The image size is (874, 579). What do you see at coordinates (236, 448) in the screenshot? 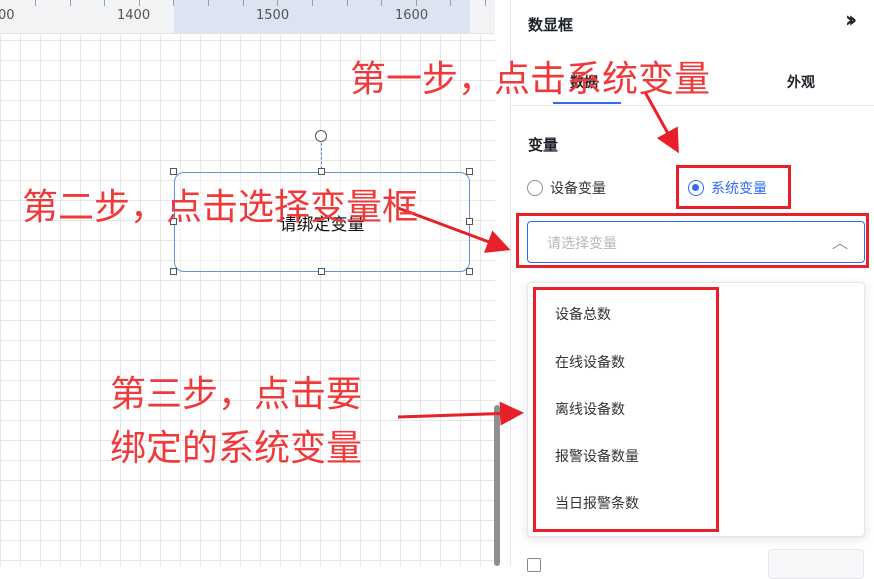
I see `annotation-step3-line2: 绑定的系统变量` at bounding box center [236, 448].